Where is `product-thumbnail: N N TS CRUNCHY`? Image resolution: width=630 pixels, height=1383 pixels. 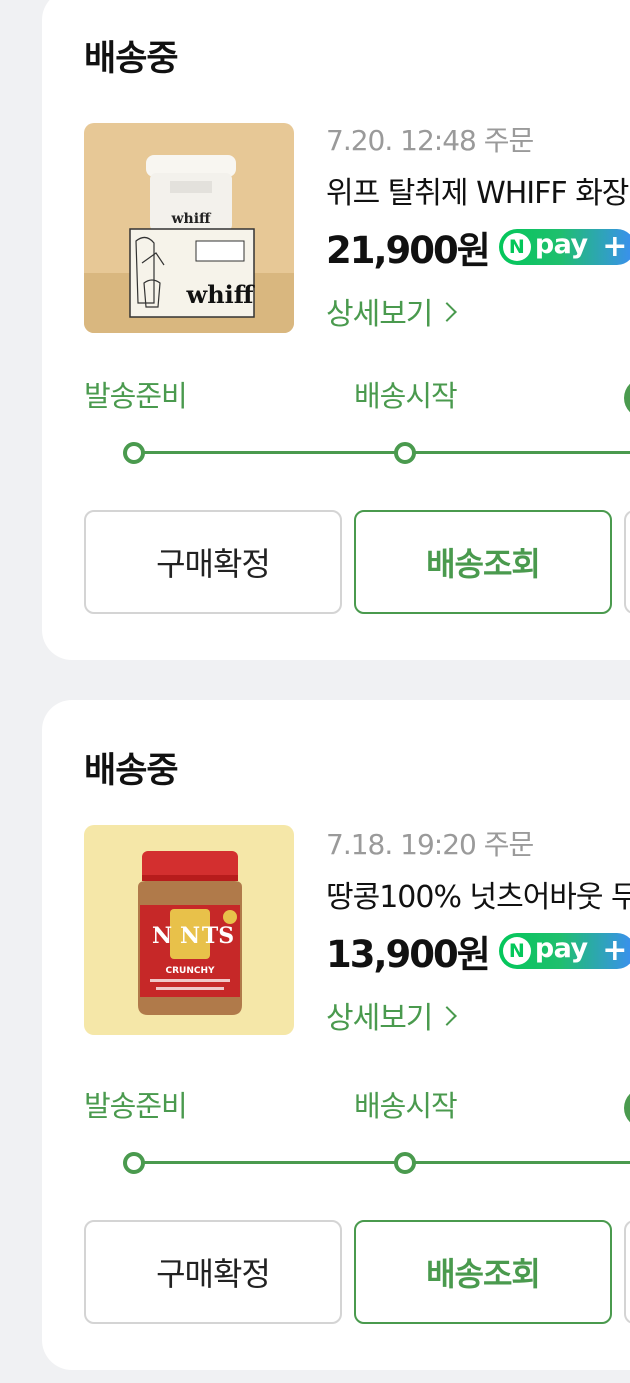 product-thumbnail: N N TS CRUNCHY is located at coordinates (189, 930).